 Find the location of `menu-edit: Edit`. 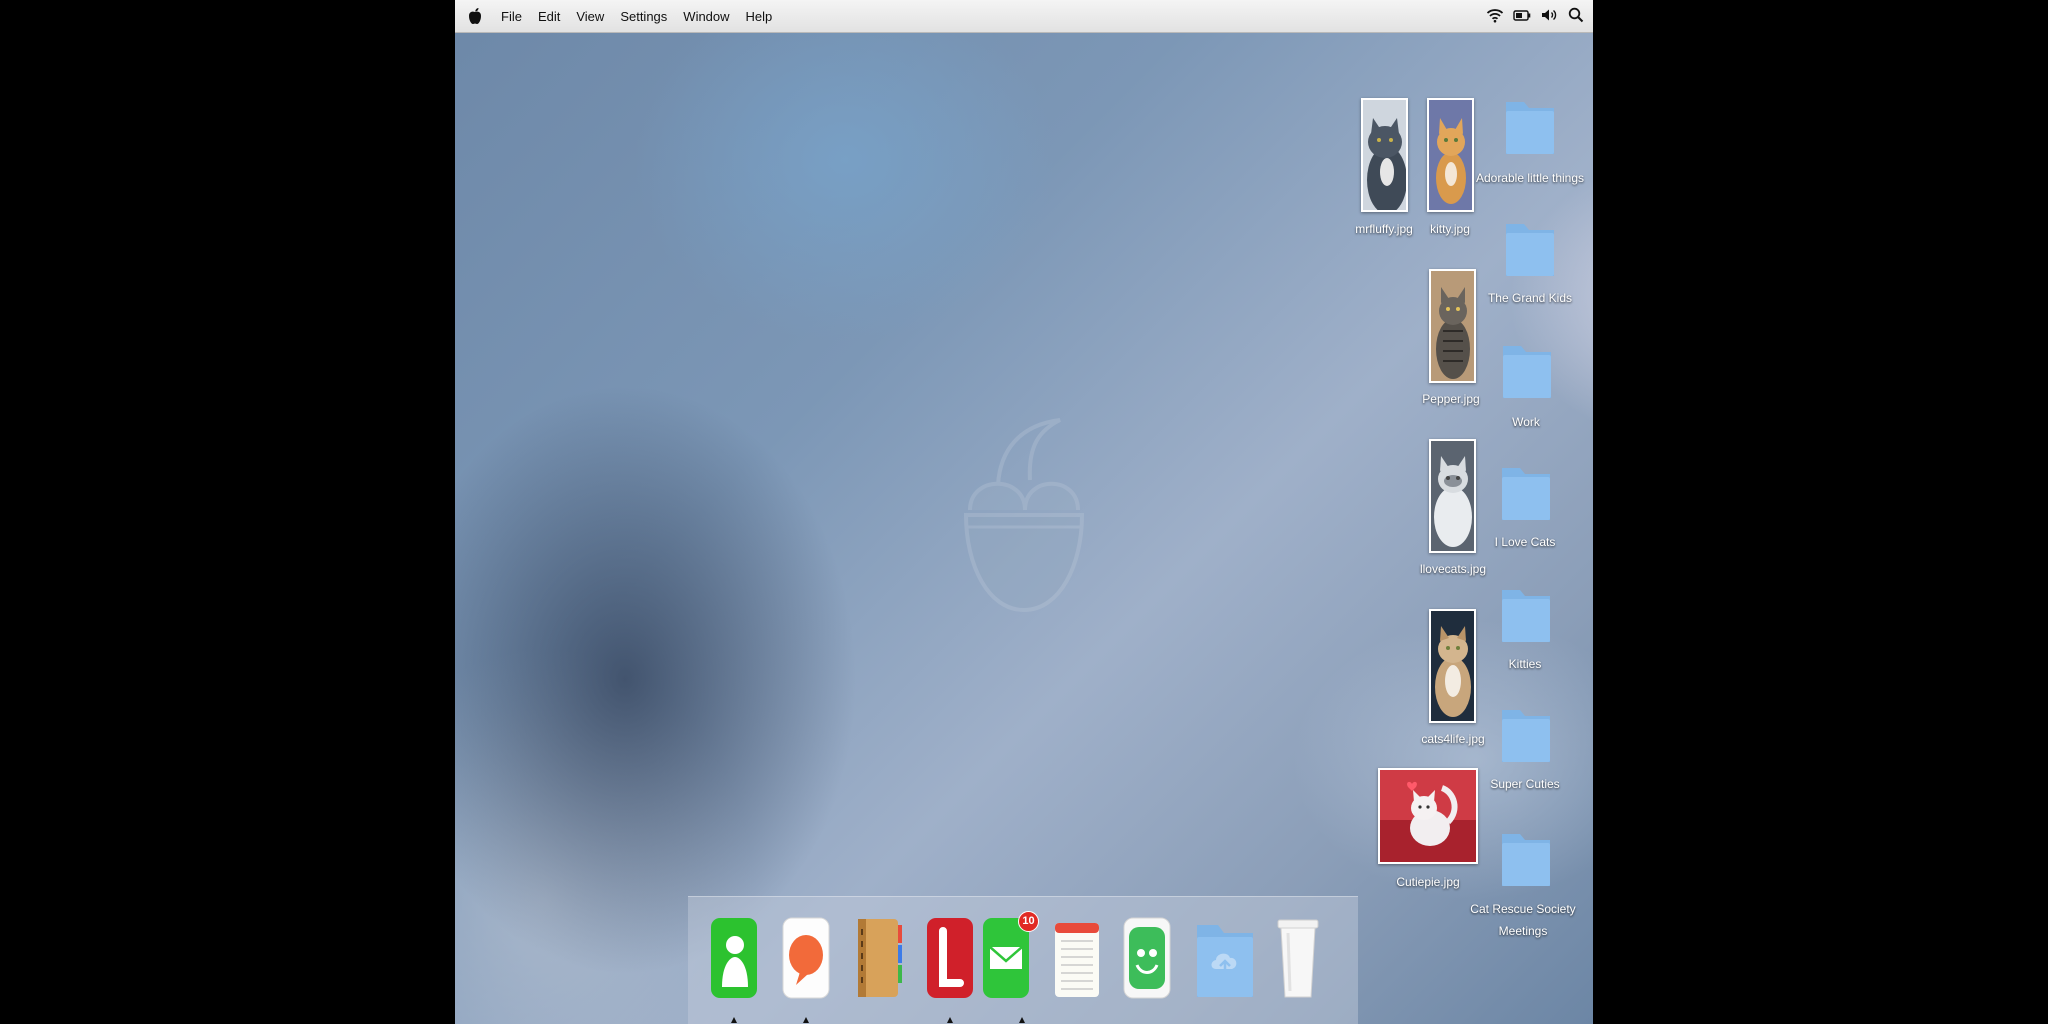

menu-edit: Edit is located at coordinates (549, 16).